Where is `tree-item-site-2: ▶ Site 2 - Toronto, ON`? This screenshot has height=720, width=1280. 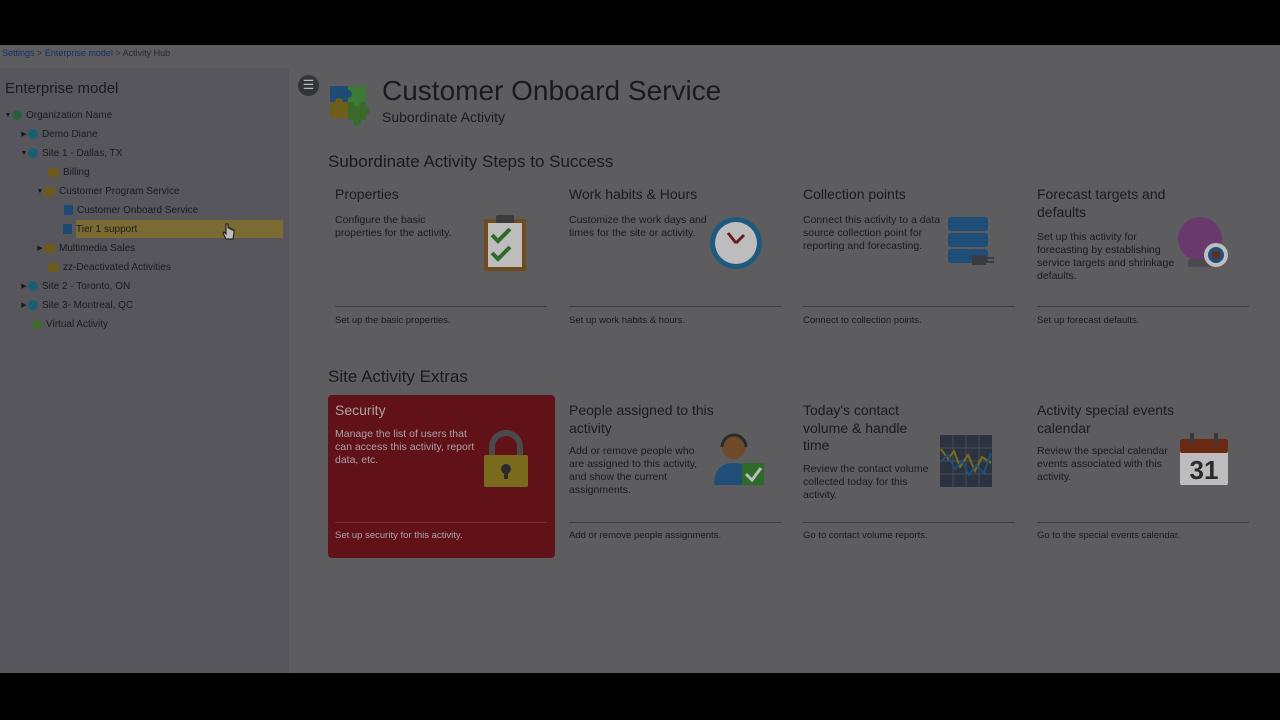 tree-item-site-2: ▶ Site 2 - Toronto, ON is located at coordinates (75, 286).